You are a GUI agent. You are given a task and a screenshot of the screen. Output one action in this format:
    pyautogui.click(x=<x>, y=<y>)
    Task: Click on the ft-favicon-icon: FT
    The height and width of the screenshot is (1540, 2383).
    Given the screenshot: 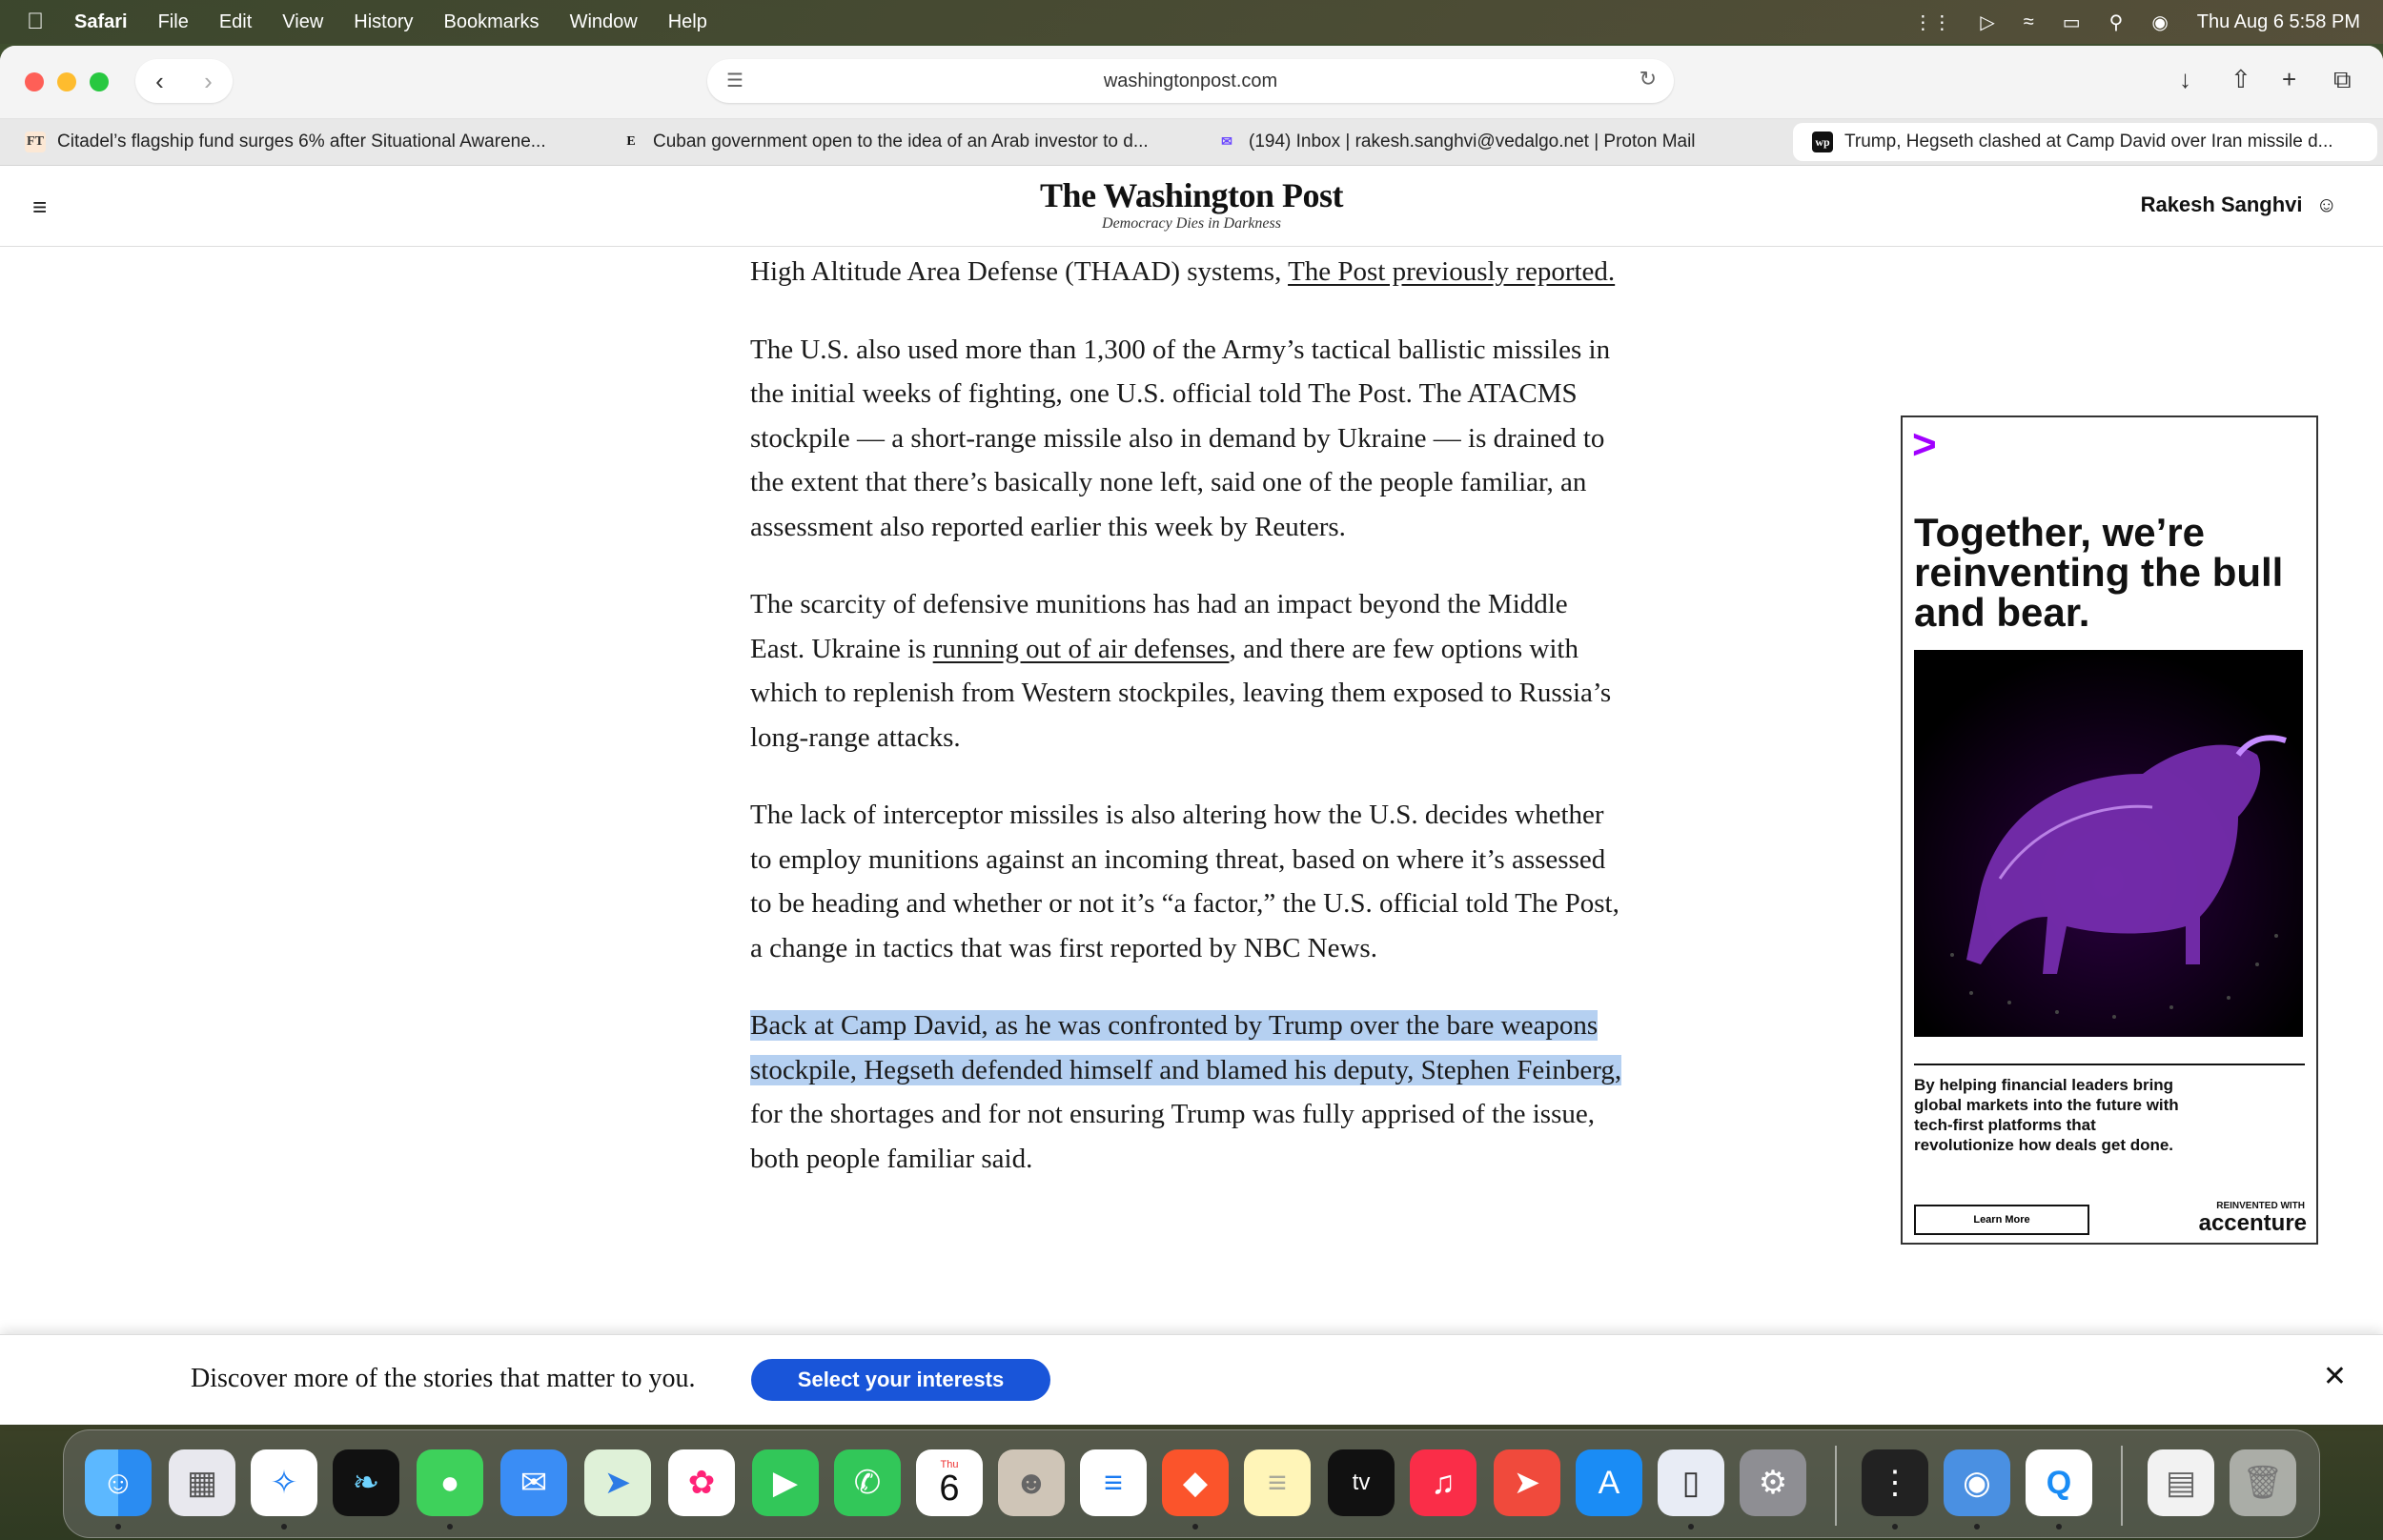 What is the action you would take?
    pyautogui.click(x=36, y=142)
    